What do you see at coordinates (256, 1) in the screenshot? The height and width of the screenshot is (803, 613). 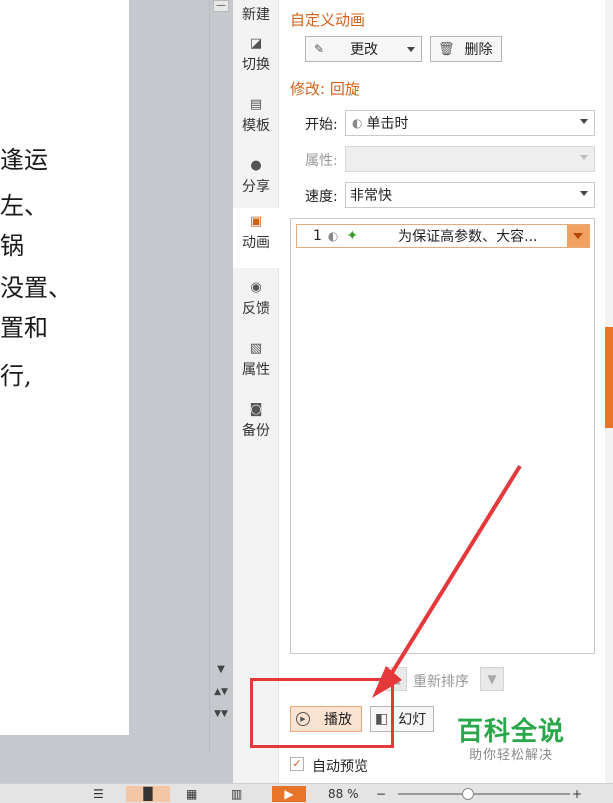 I see `new-icon` at bounding box center [256, 1].